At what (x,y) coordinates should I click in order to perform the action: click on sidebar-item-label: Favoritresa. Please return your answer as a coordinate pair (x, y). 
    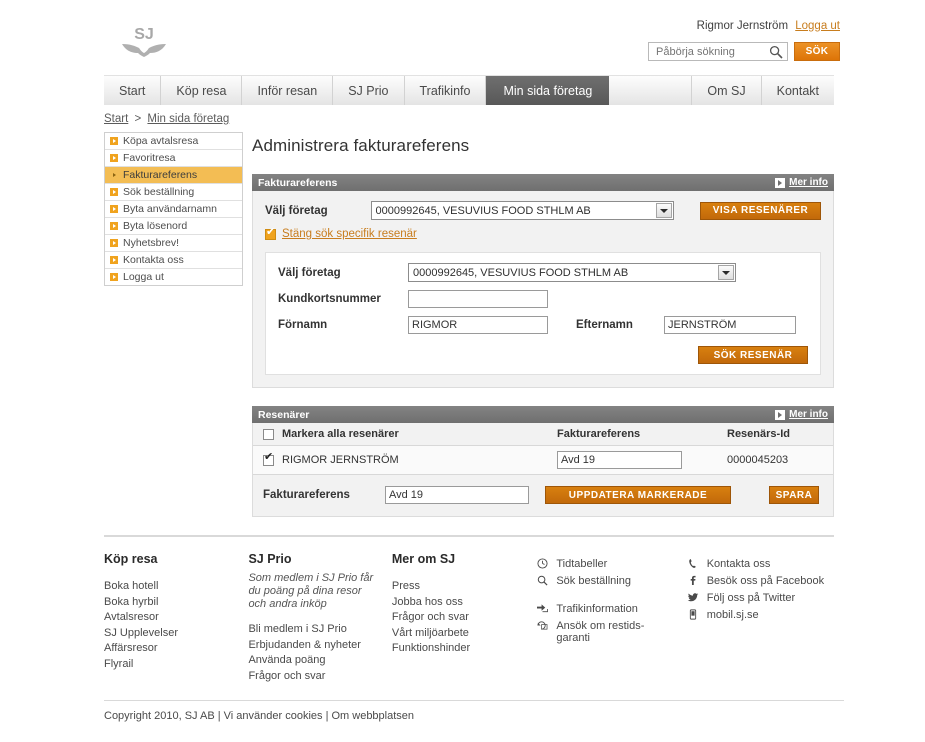
    Looking at the image, I should click on (149, 158).